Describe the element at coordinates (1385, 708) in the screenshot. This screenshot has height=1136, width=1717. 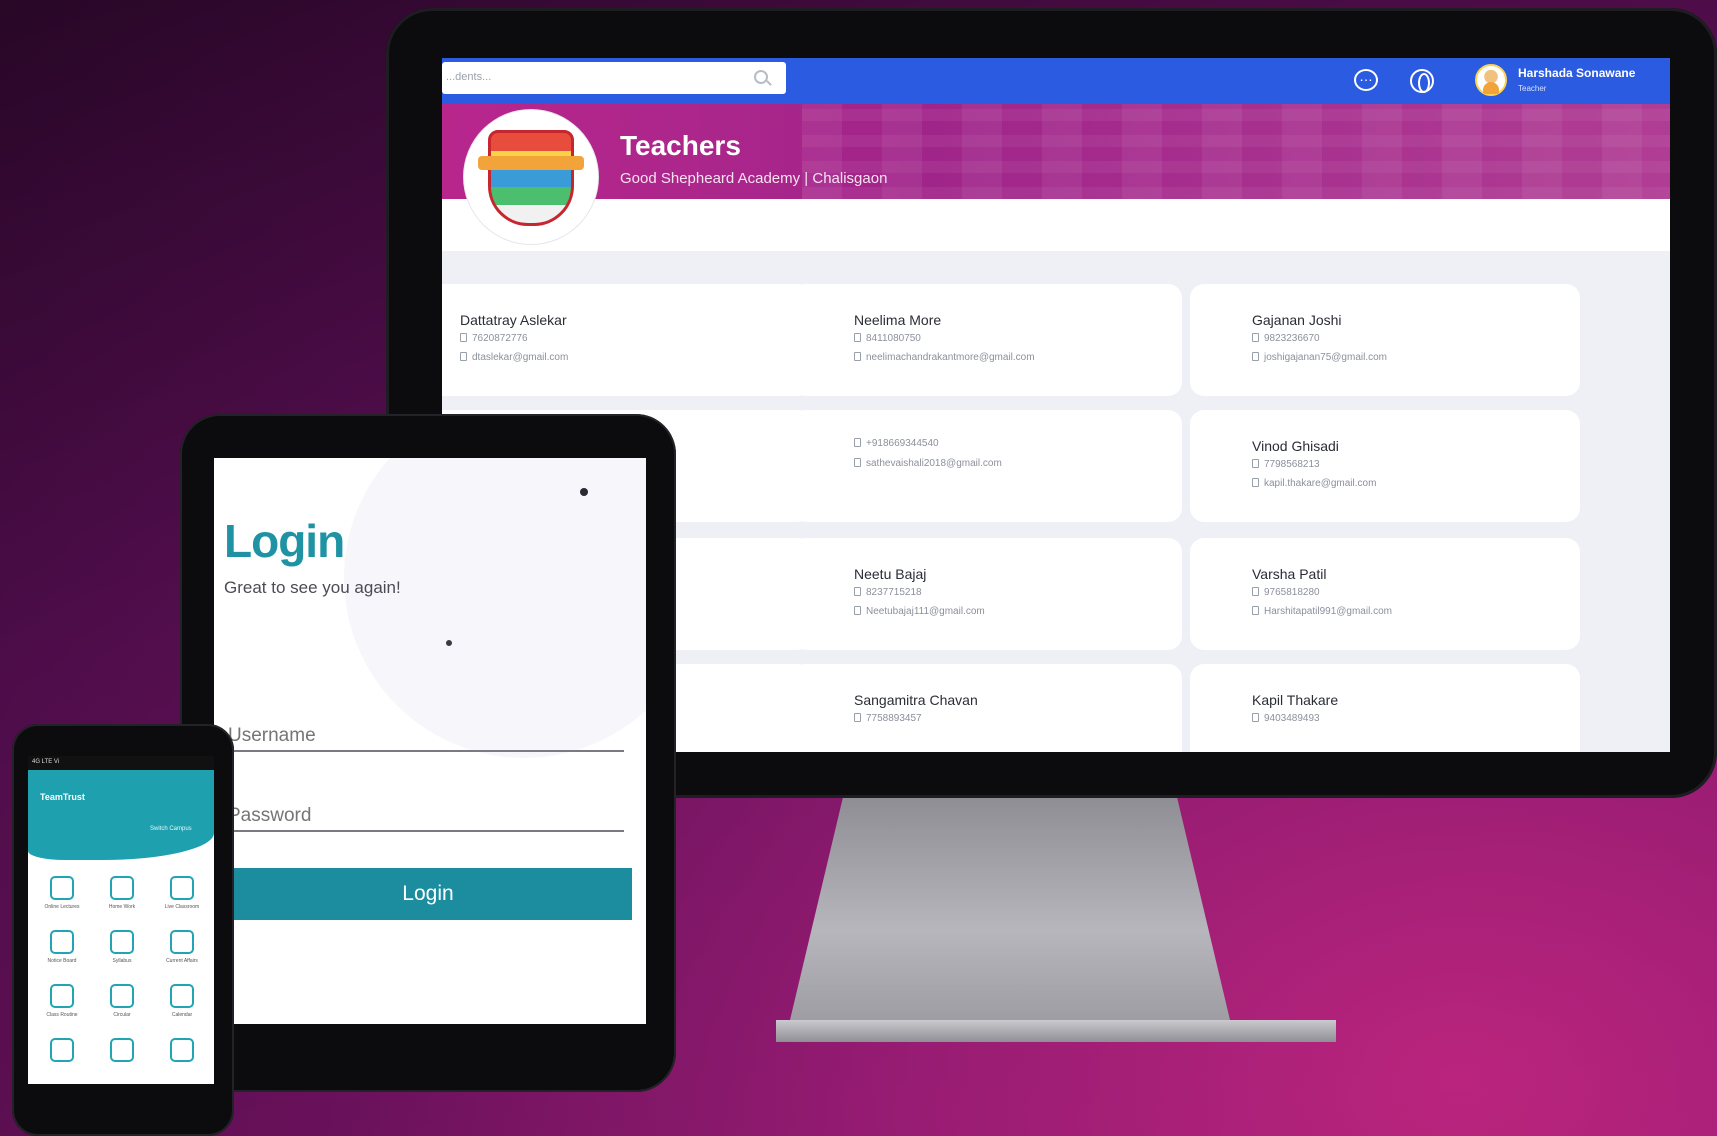
I see `teacher-card: Kapil Thakare 9403489493` at that location.